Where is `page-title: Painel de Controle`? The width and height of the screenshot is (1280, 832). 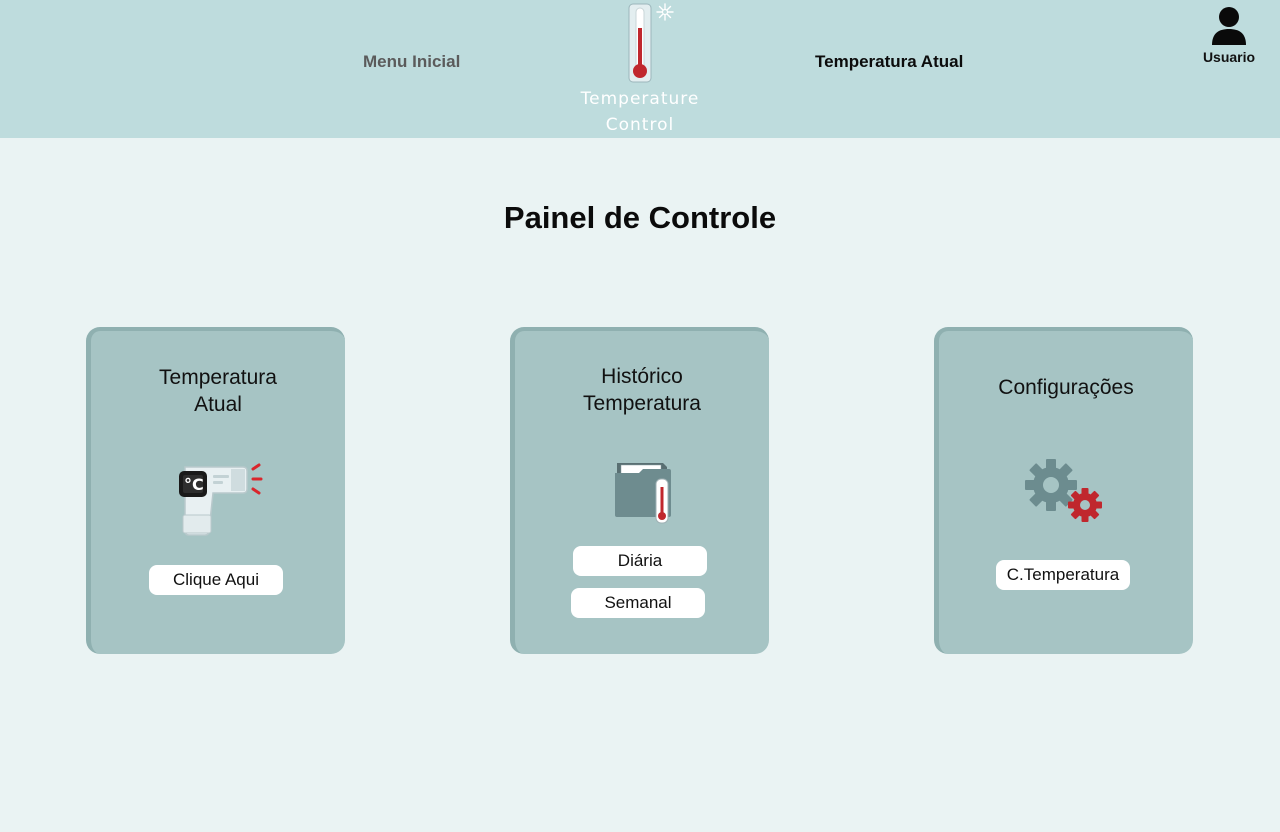
page-title: Painel de Controle is located at coordinates (640, 217).